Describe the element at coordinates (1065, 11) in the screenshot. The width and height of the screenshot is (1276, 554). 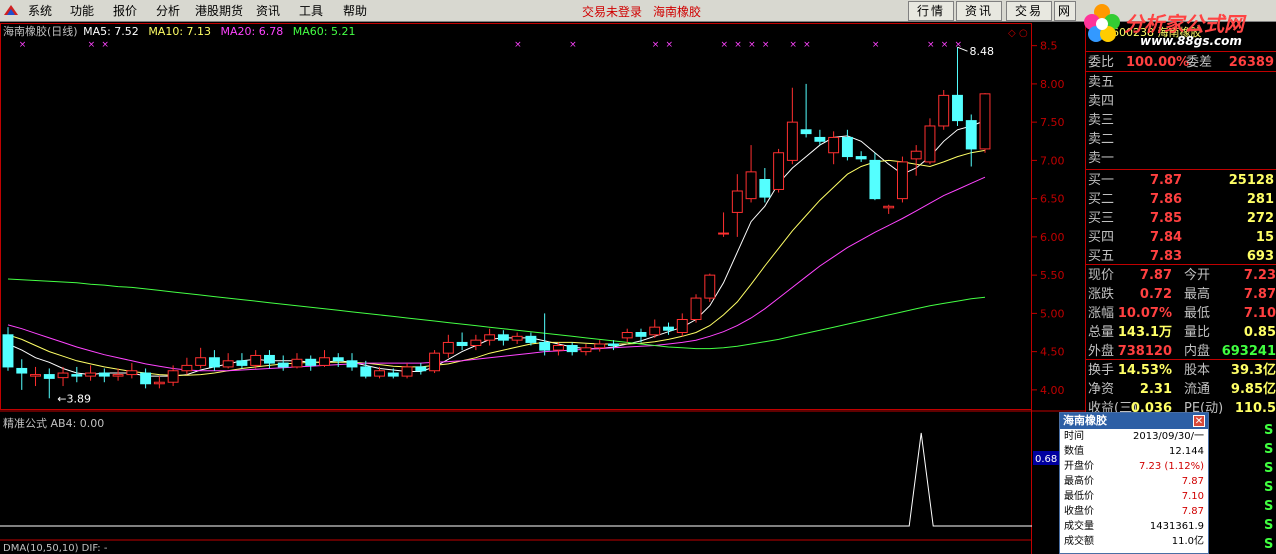
I see `tab-web: 网` at that location.